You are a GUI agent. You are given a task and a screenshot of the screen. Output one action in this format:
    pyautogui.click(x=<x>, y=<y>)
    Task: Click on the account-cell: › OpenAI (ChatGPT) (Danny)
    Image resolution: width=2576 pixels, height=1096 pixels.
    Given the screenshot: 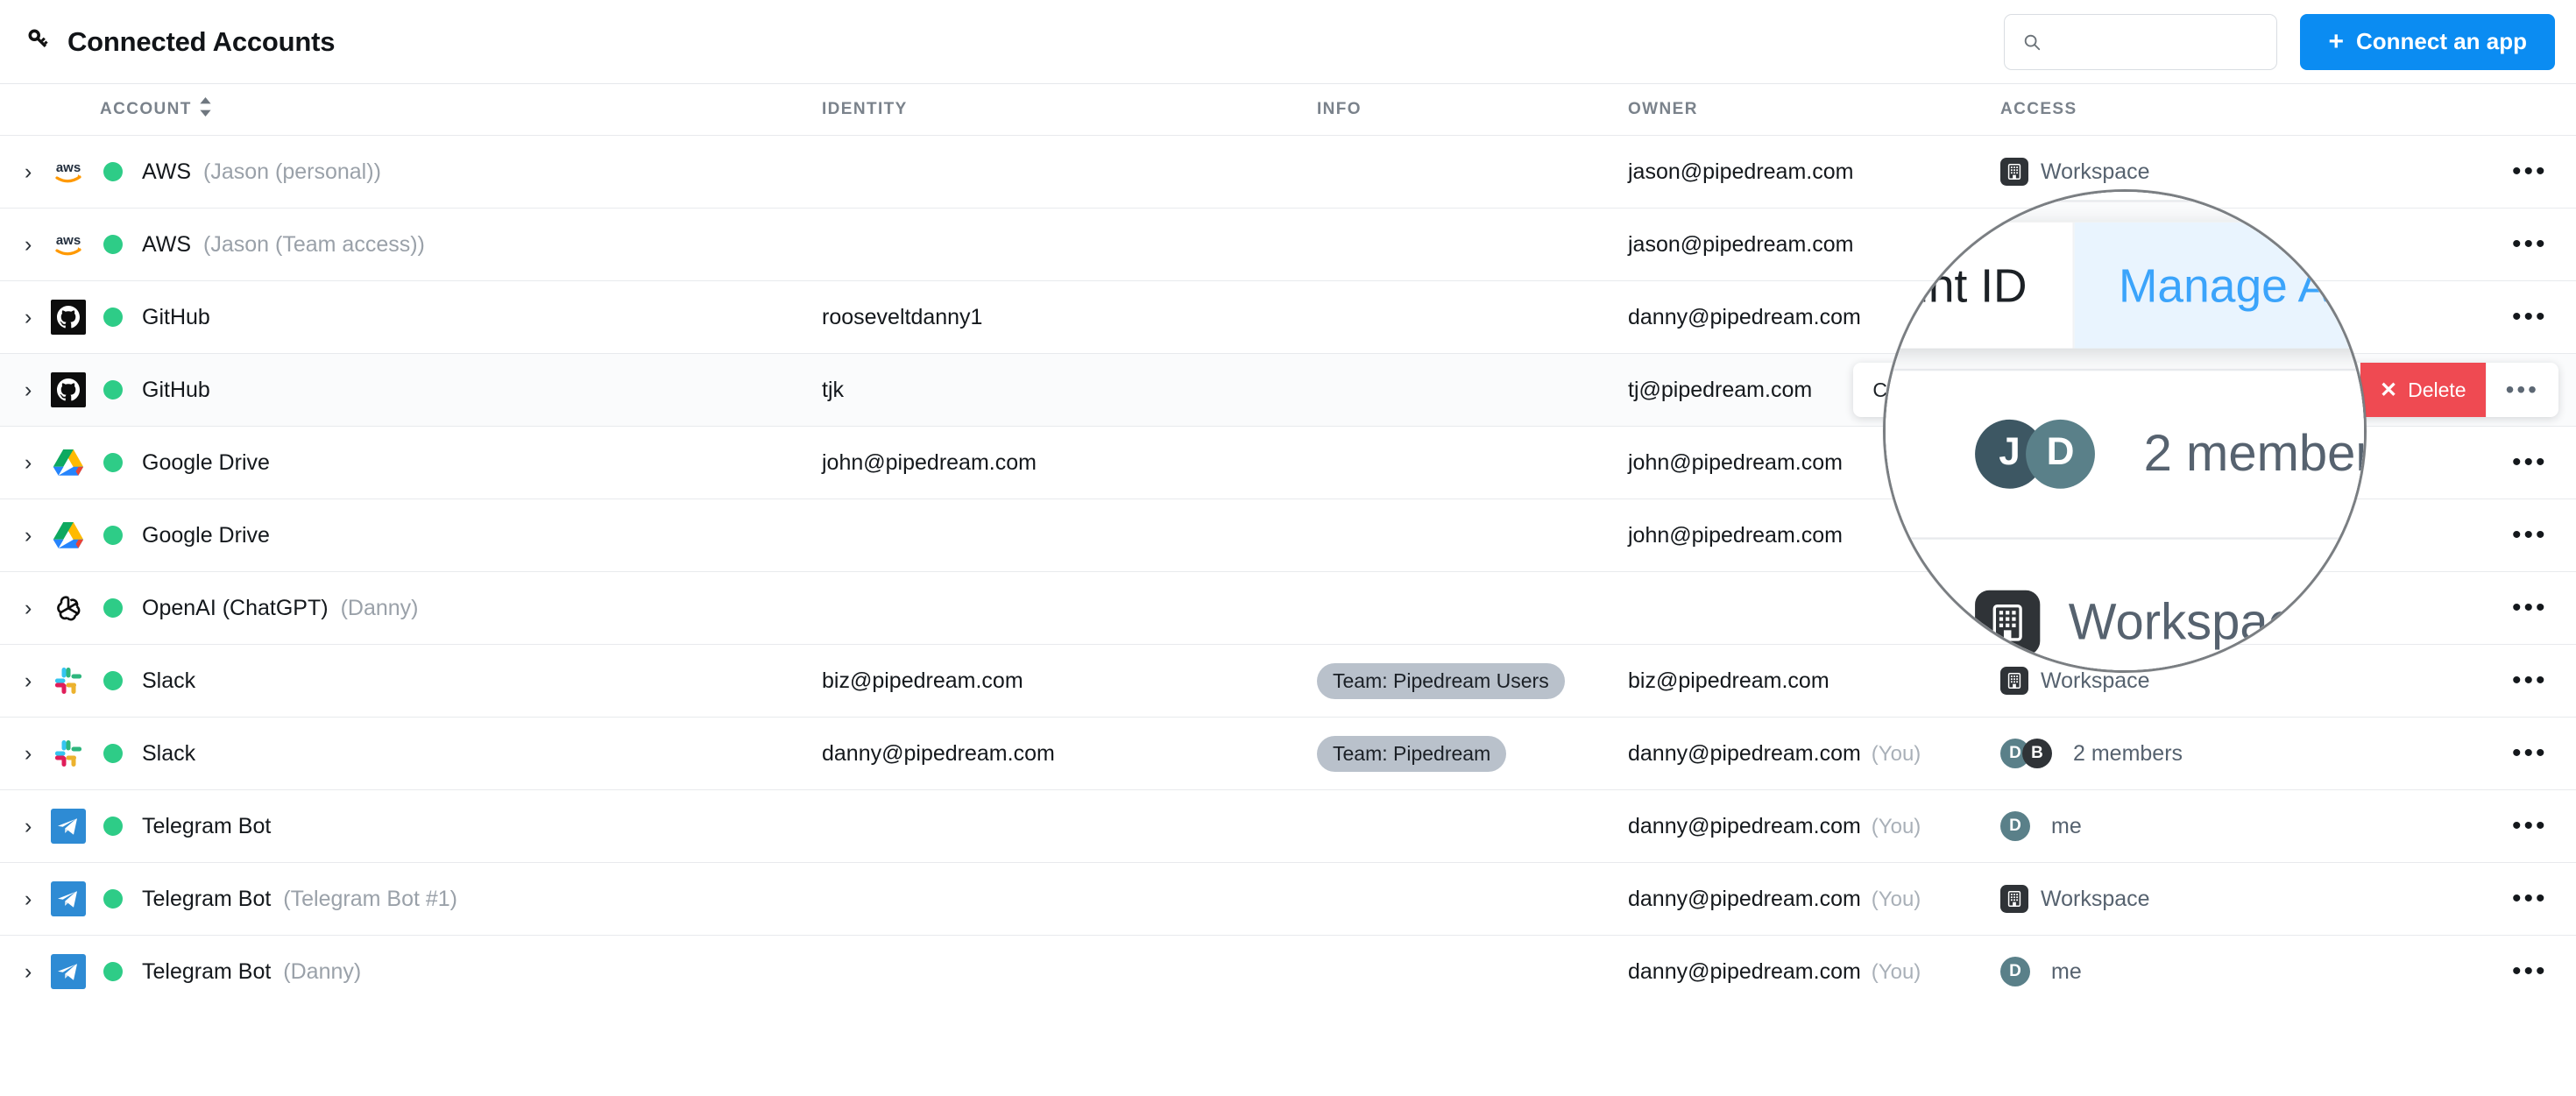 What is the action you would take?
    pyautogui.click(x=423, y=608)
    